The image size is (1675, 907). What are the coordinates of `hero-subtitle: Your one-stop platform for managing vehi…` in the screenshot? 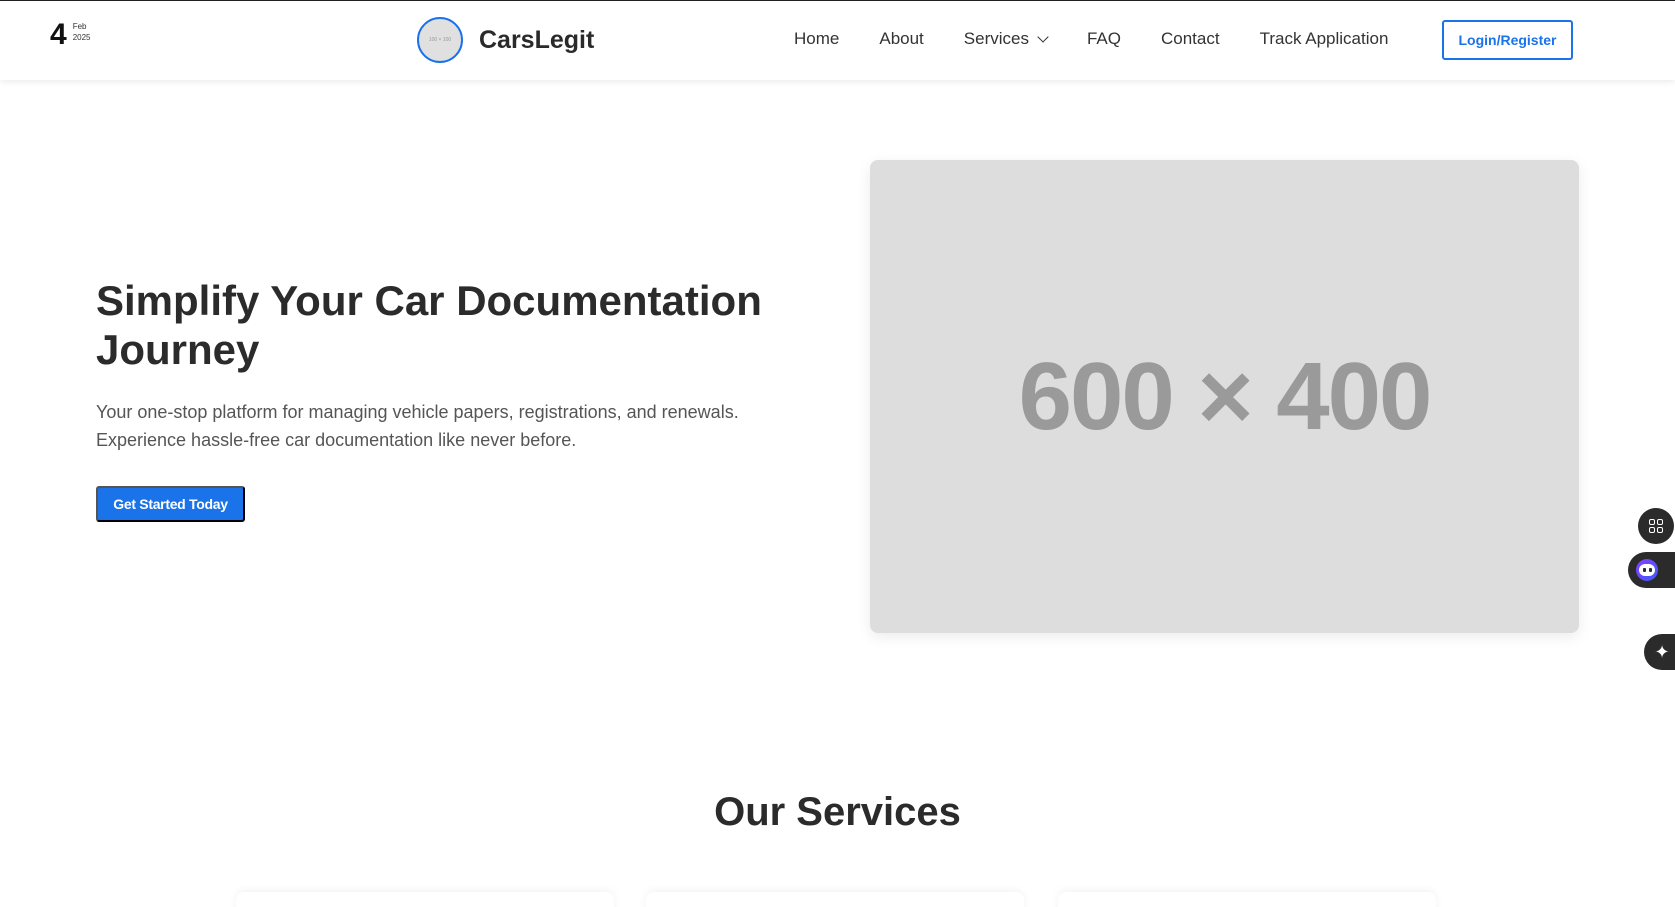 It's located at (417, 426).